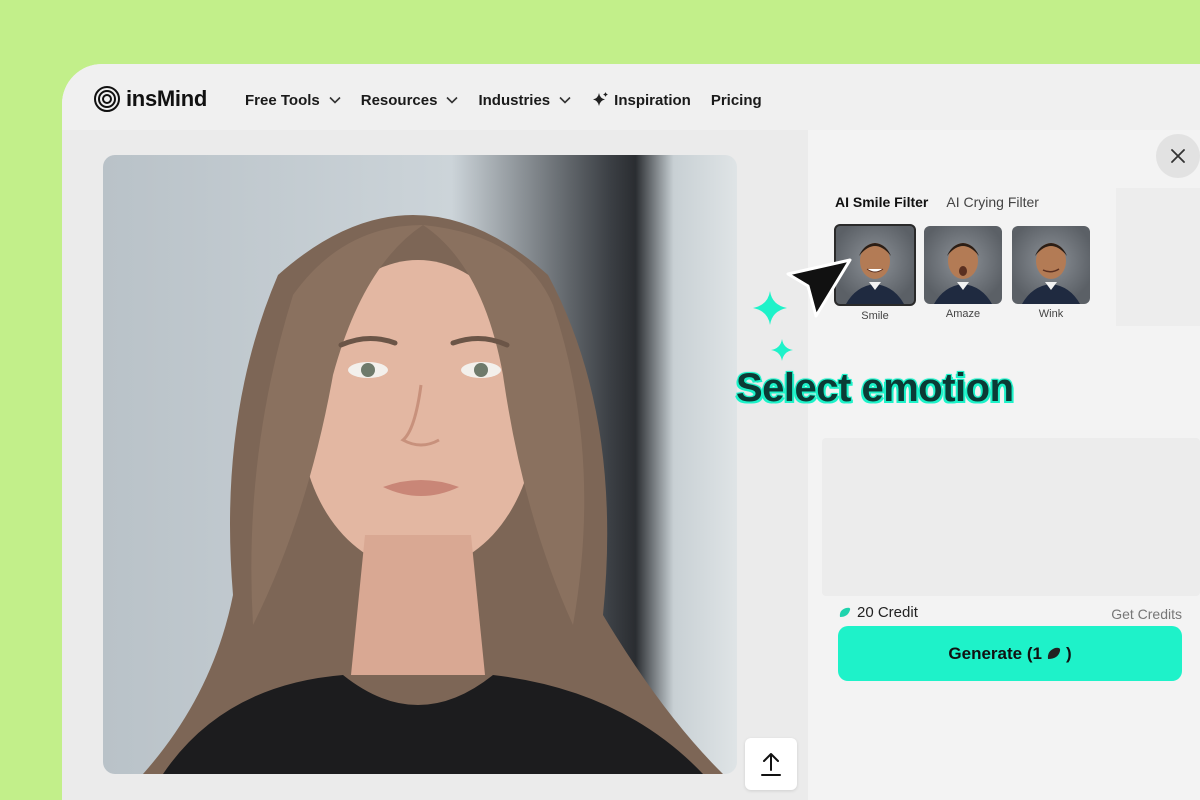 This screenshot has height=800, width=1200. I want to click on get-credits-link: Get Credits, so click(1146, 614).